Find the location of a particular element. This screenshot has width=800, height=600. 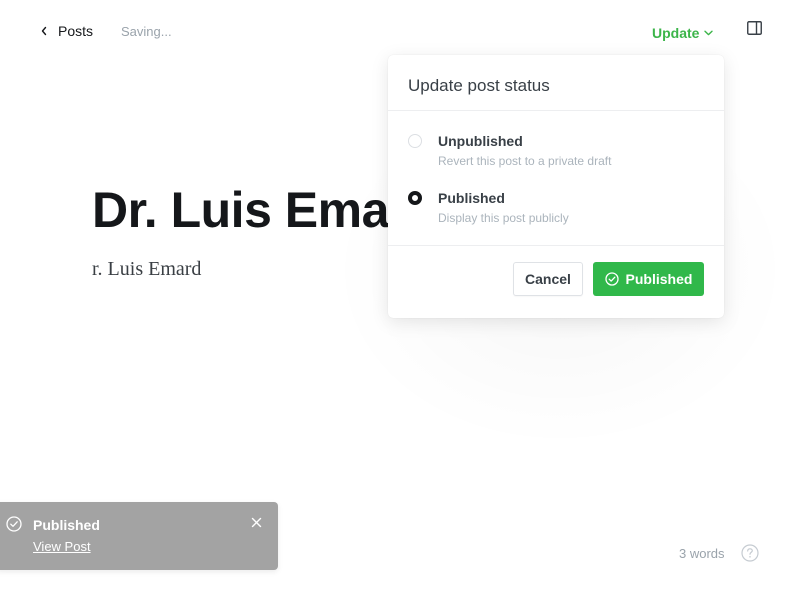

sidebar-toggle-icon is located at coordinates (754, 28).